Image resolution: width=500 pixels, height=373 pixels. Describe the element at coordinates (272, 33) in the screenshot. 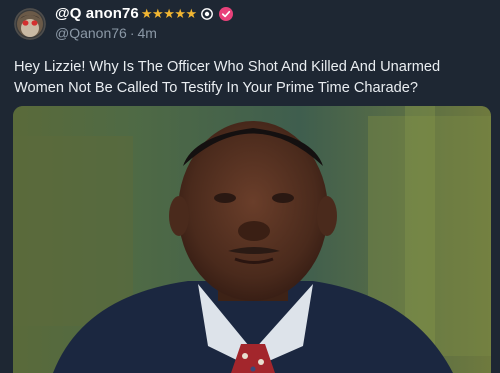

I see `post-meta: @Qanon76 · 4m` at that location.